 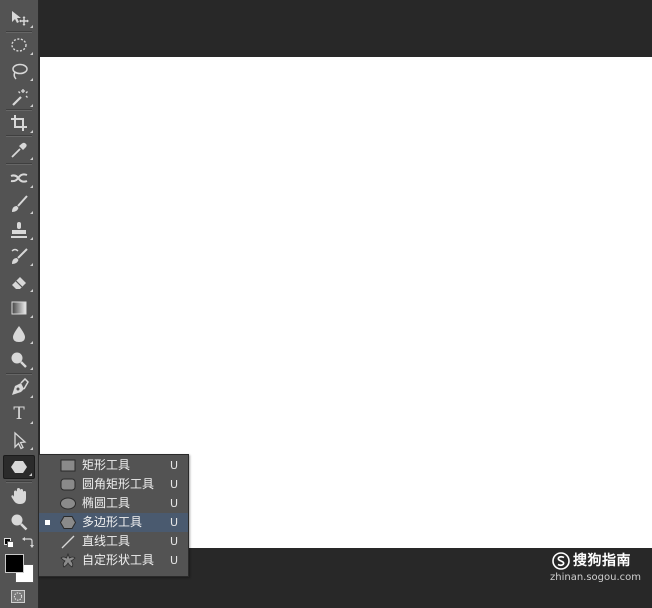 I want to click on clone-stamp-tool, so click(x=19, y=230).